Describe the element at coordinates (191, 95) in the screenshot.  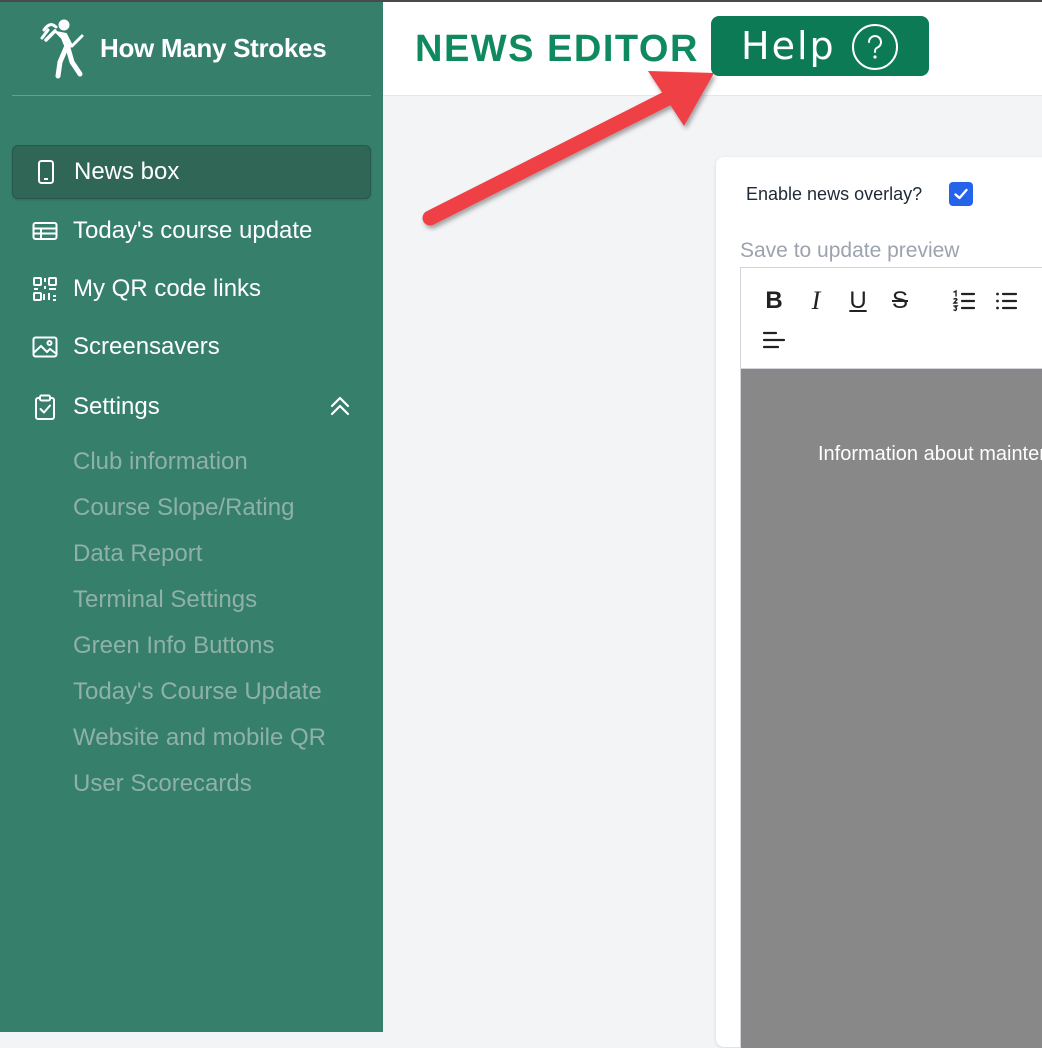
I see `divider` at that location.